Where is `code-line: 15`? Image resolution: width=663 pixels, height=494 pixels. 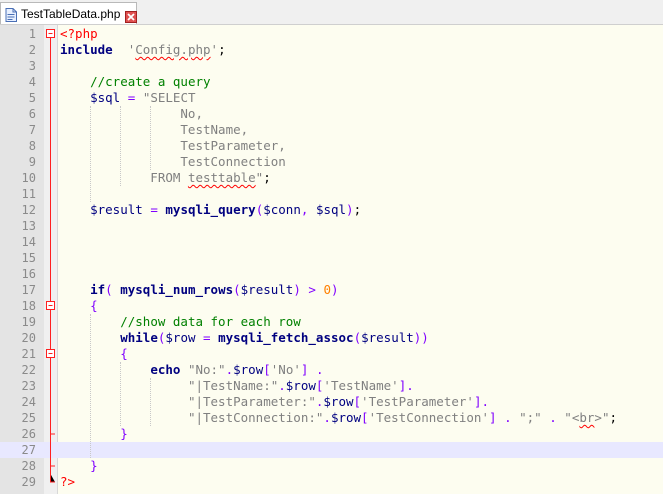
code-line: 15 is located at coordinates (331, 258).